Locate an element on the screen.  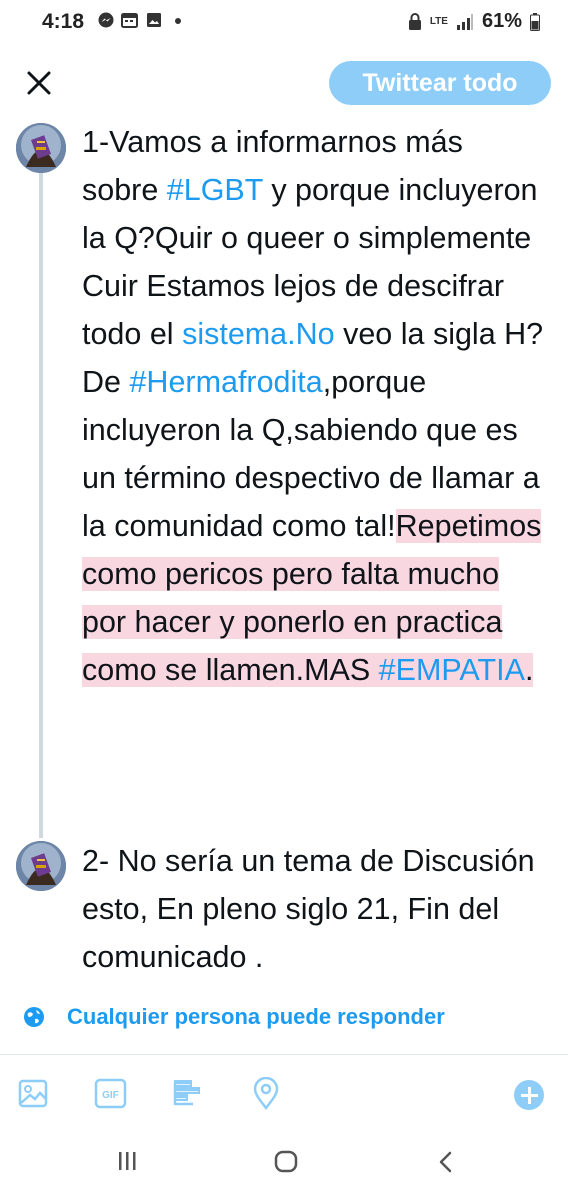
divider is located at coordinates (284, 1054).